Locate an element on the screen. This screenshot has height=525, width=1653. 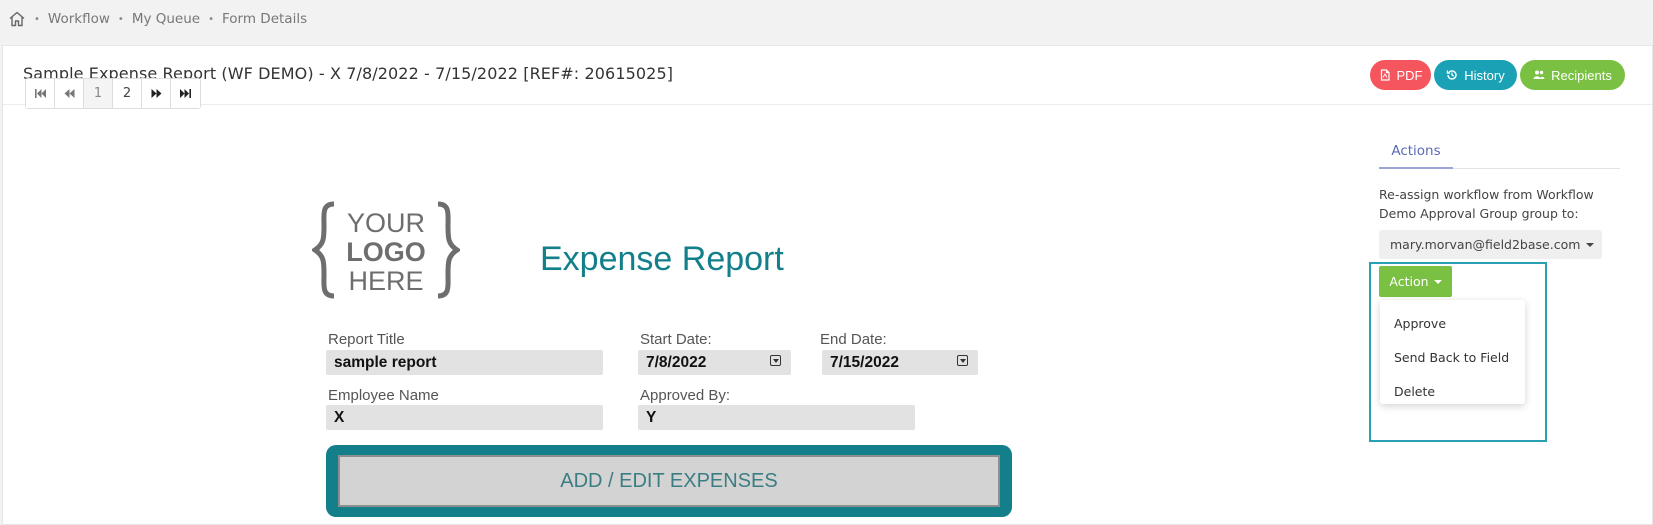
start-date-label: Start Date: is located at coordinates (676, 339).